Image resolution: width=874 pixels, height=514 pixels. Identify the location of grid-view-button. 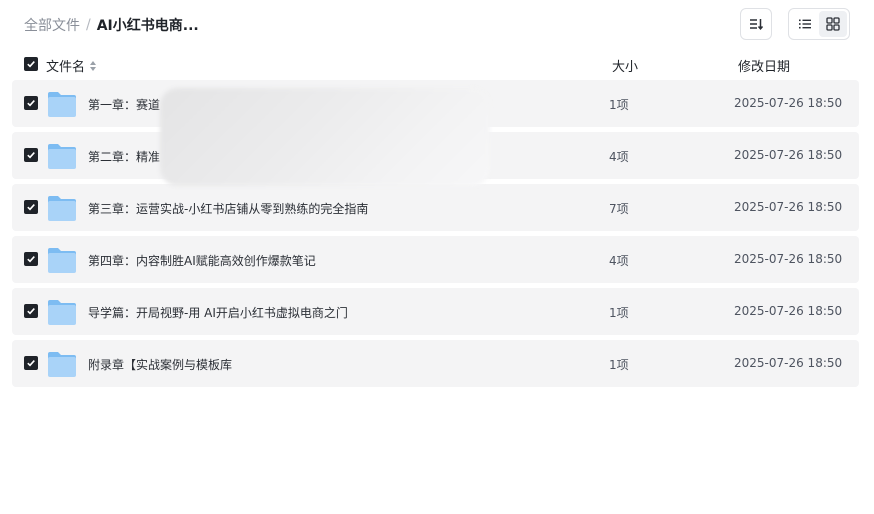
(833, 24).